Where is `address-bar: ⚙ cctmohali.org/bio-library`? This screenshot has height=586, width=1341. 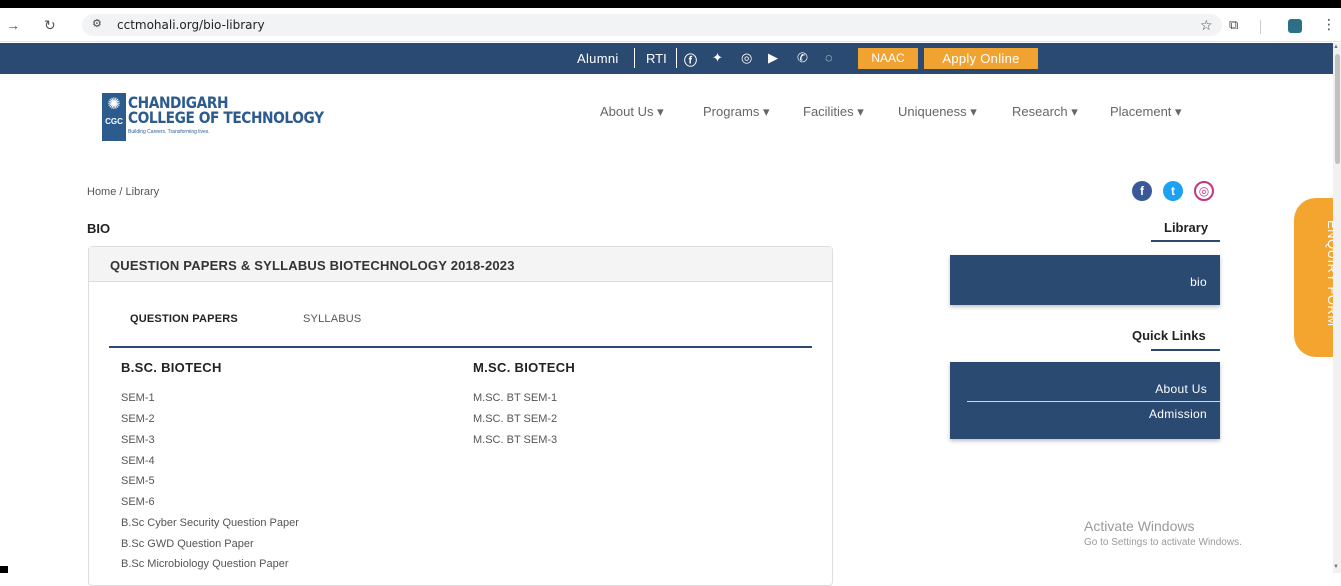 address-bar: ⚙ cctmohali.org/bio-library is located at coordinates (652, 25).